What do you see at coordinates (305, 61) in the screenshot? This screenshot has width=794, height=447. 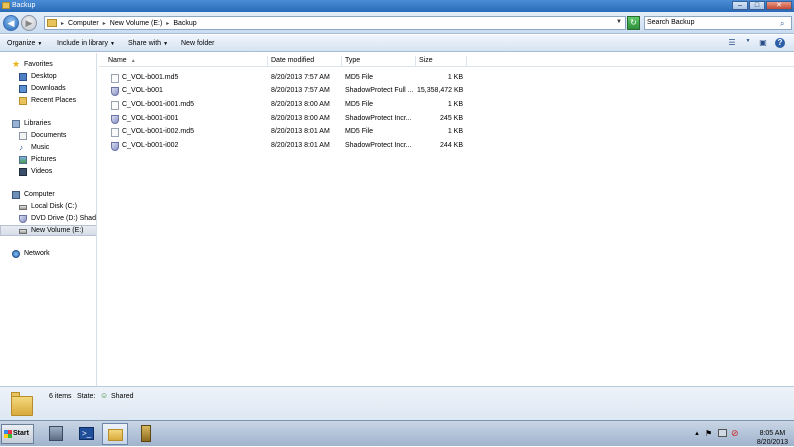 I see `column-date: Date modified` at bounding box center [305, 61].